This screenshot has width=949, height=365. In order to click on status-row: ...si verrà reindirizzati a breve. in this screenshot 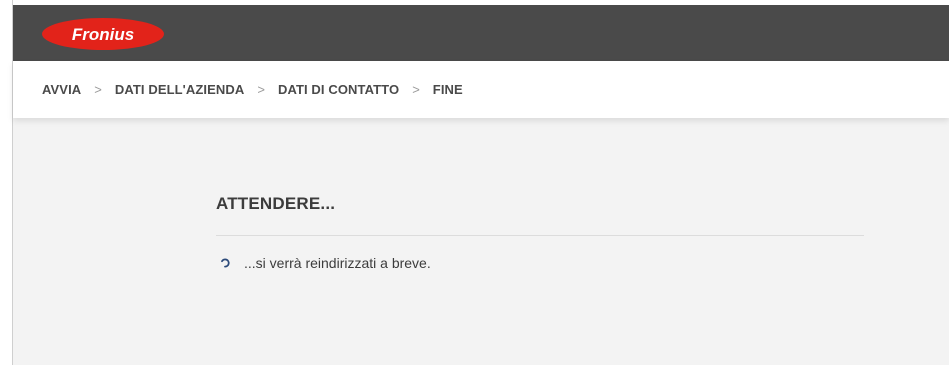, I will do `click(325, 263)`.